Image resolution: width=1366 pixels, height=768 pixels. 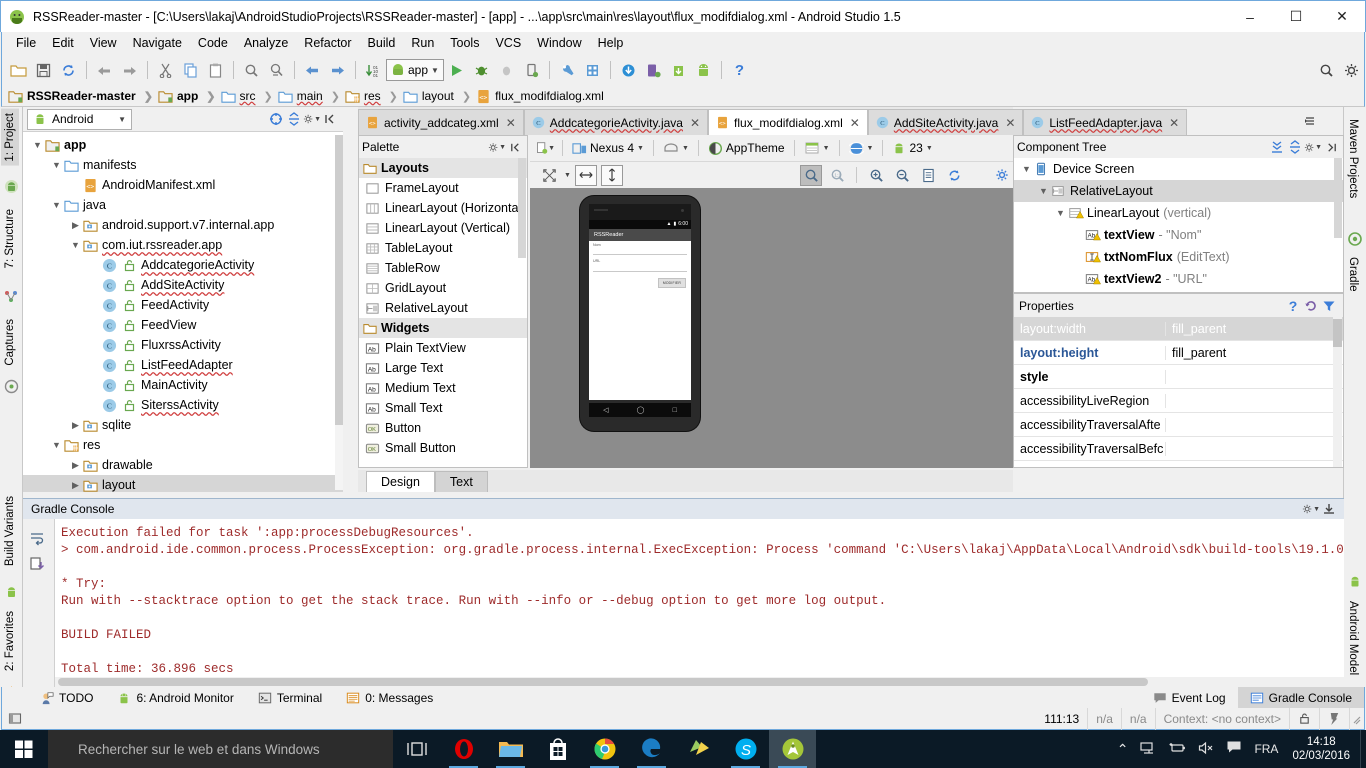 What do you see at coordinates (79, 119) in the screenshot?
I see `project-view-selector: Android ▼` at bounding box center [79, 119].